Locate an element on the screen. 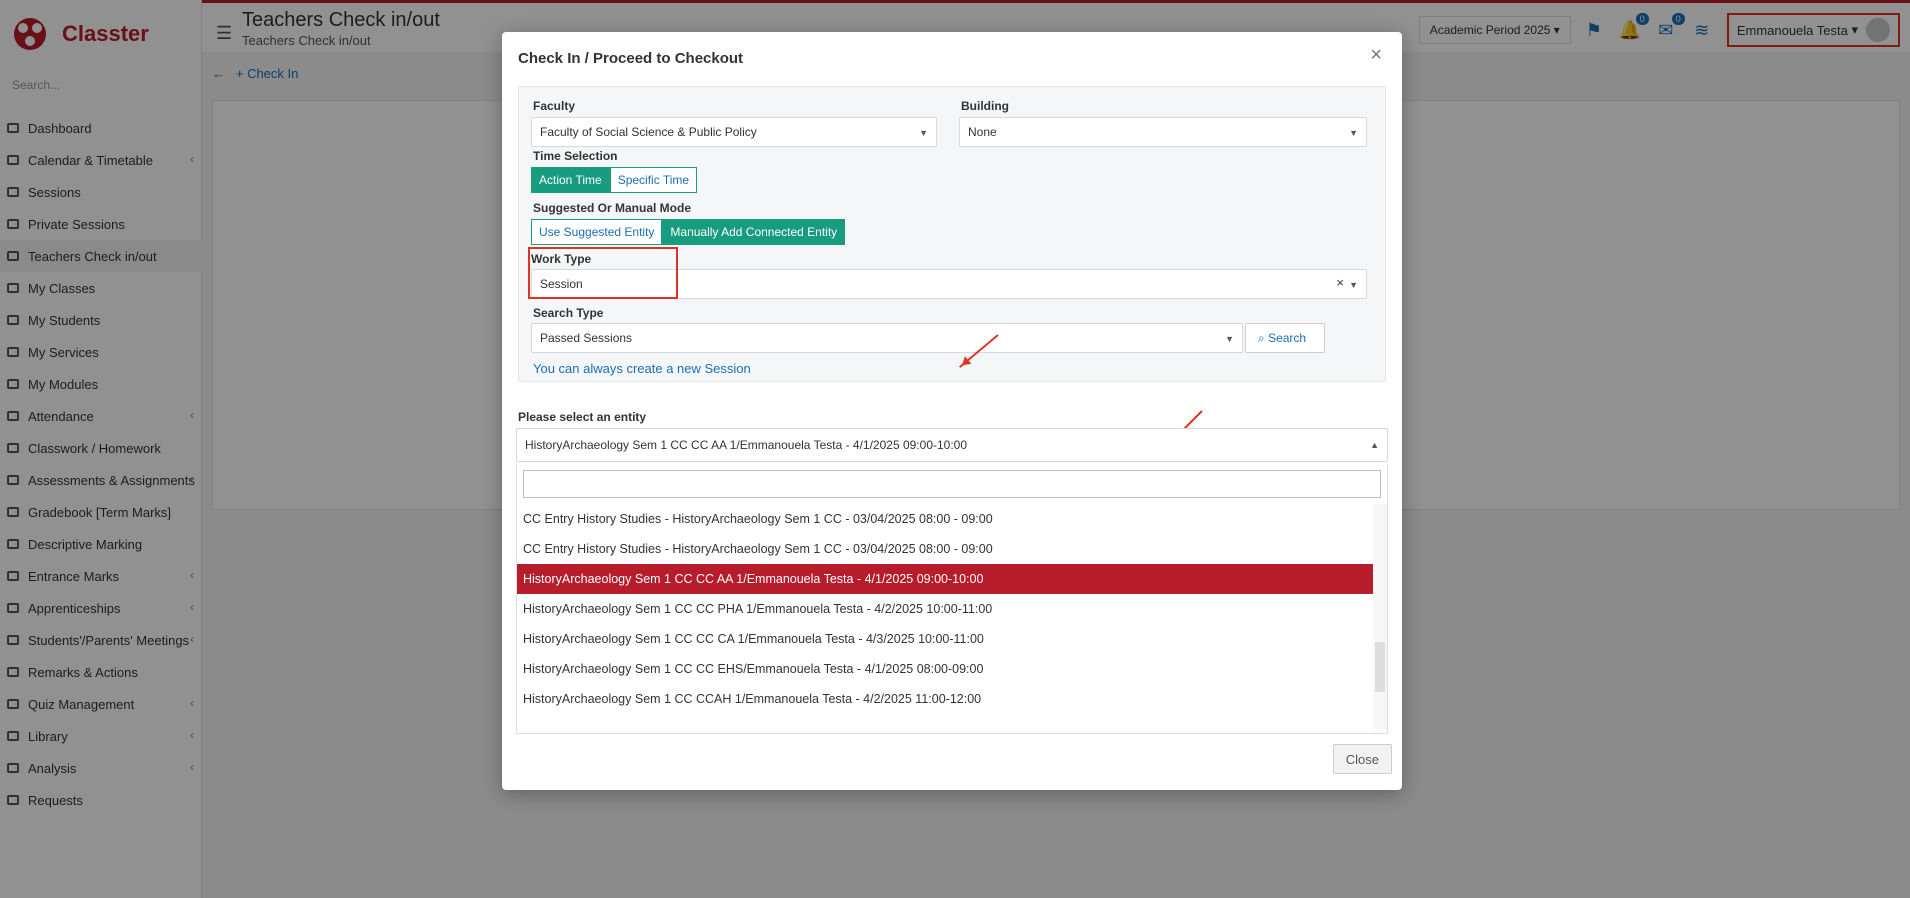 The width and height of the screenshot is (1910, 898). specific-time-button: Specific Time is located at coordinates (653, 180).